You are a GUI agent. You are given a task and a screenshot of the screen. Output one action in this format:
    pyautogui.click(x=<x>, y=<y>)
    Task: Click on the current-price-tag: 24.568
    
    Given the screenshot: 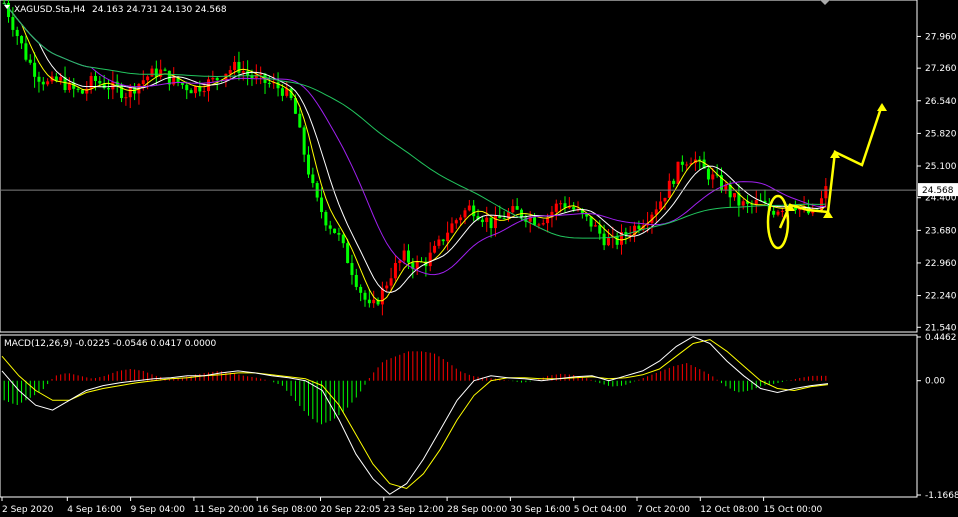 What is the action you would take?
    pyautogui.click(x=938, y=190)
    